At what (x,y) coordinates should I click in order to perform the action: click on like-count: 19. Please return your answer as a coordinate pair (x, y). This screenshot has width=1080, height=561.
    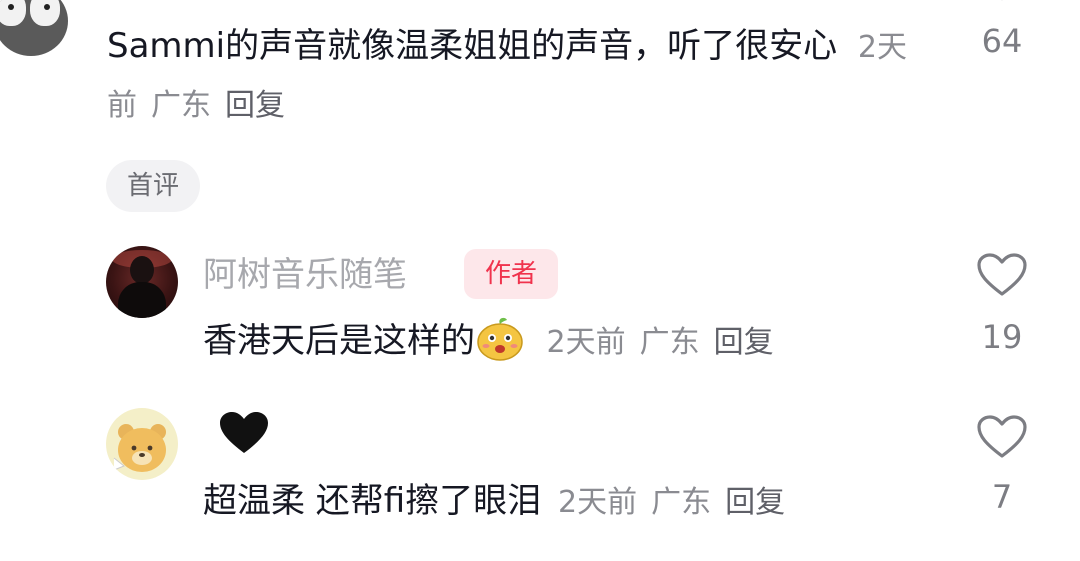
    Looking at the image, I should click on (1002, 337).